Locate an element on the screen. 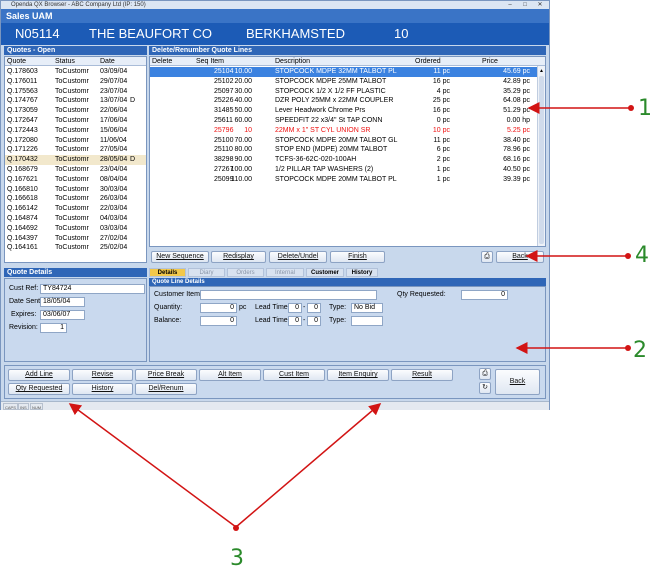  callout-1-dot is located at coordinates (631, 108).